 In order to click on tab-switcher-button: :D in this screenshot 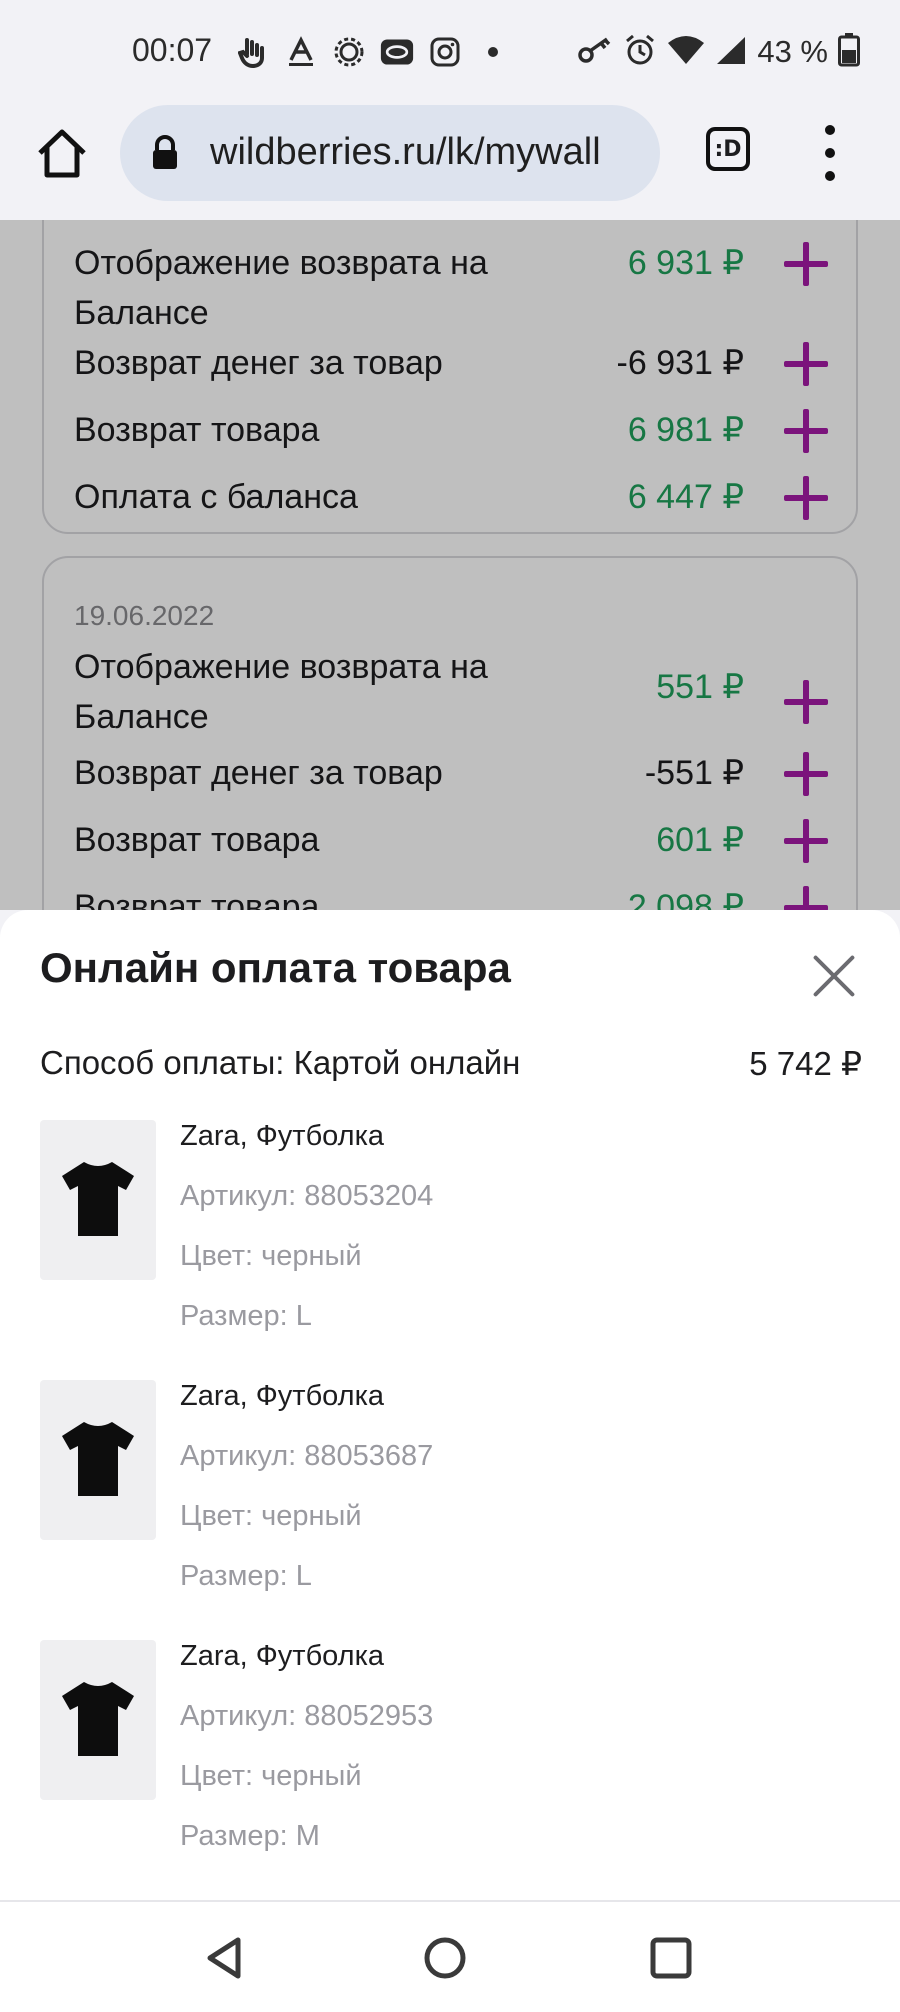, I will do `click(728, 149)`.